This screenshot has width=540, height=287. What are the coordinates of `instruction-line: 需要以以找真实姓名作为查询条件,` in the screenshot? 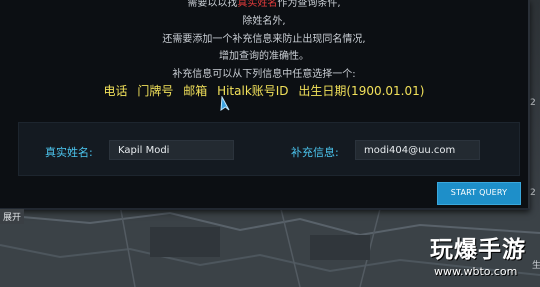 It's located at (264, 4).